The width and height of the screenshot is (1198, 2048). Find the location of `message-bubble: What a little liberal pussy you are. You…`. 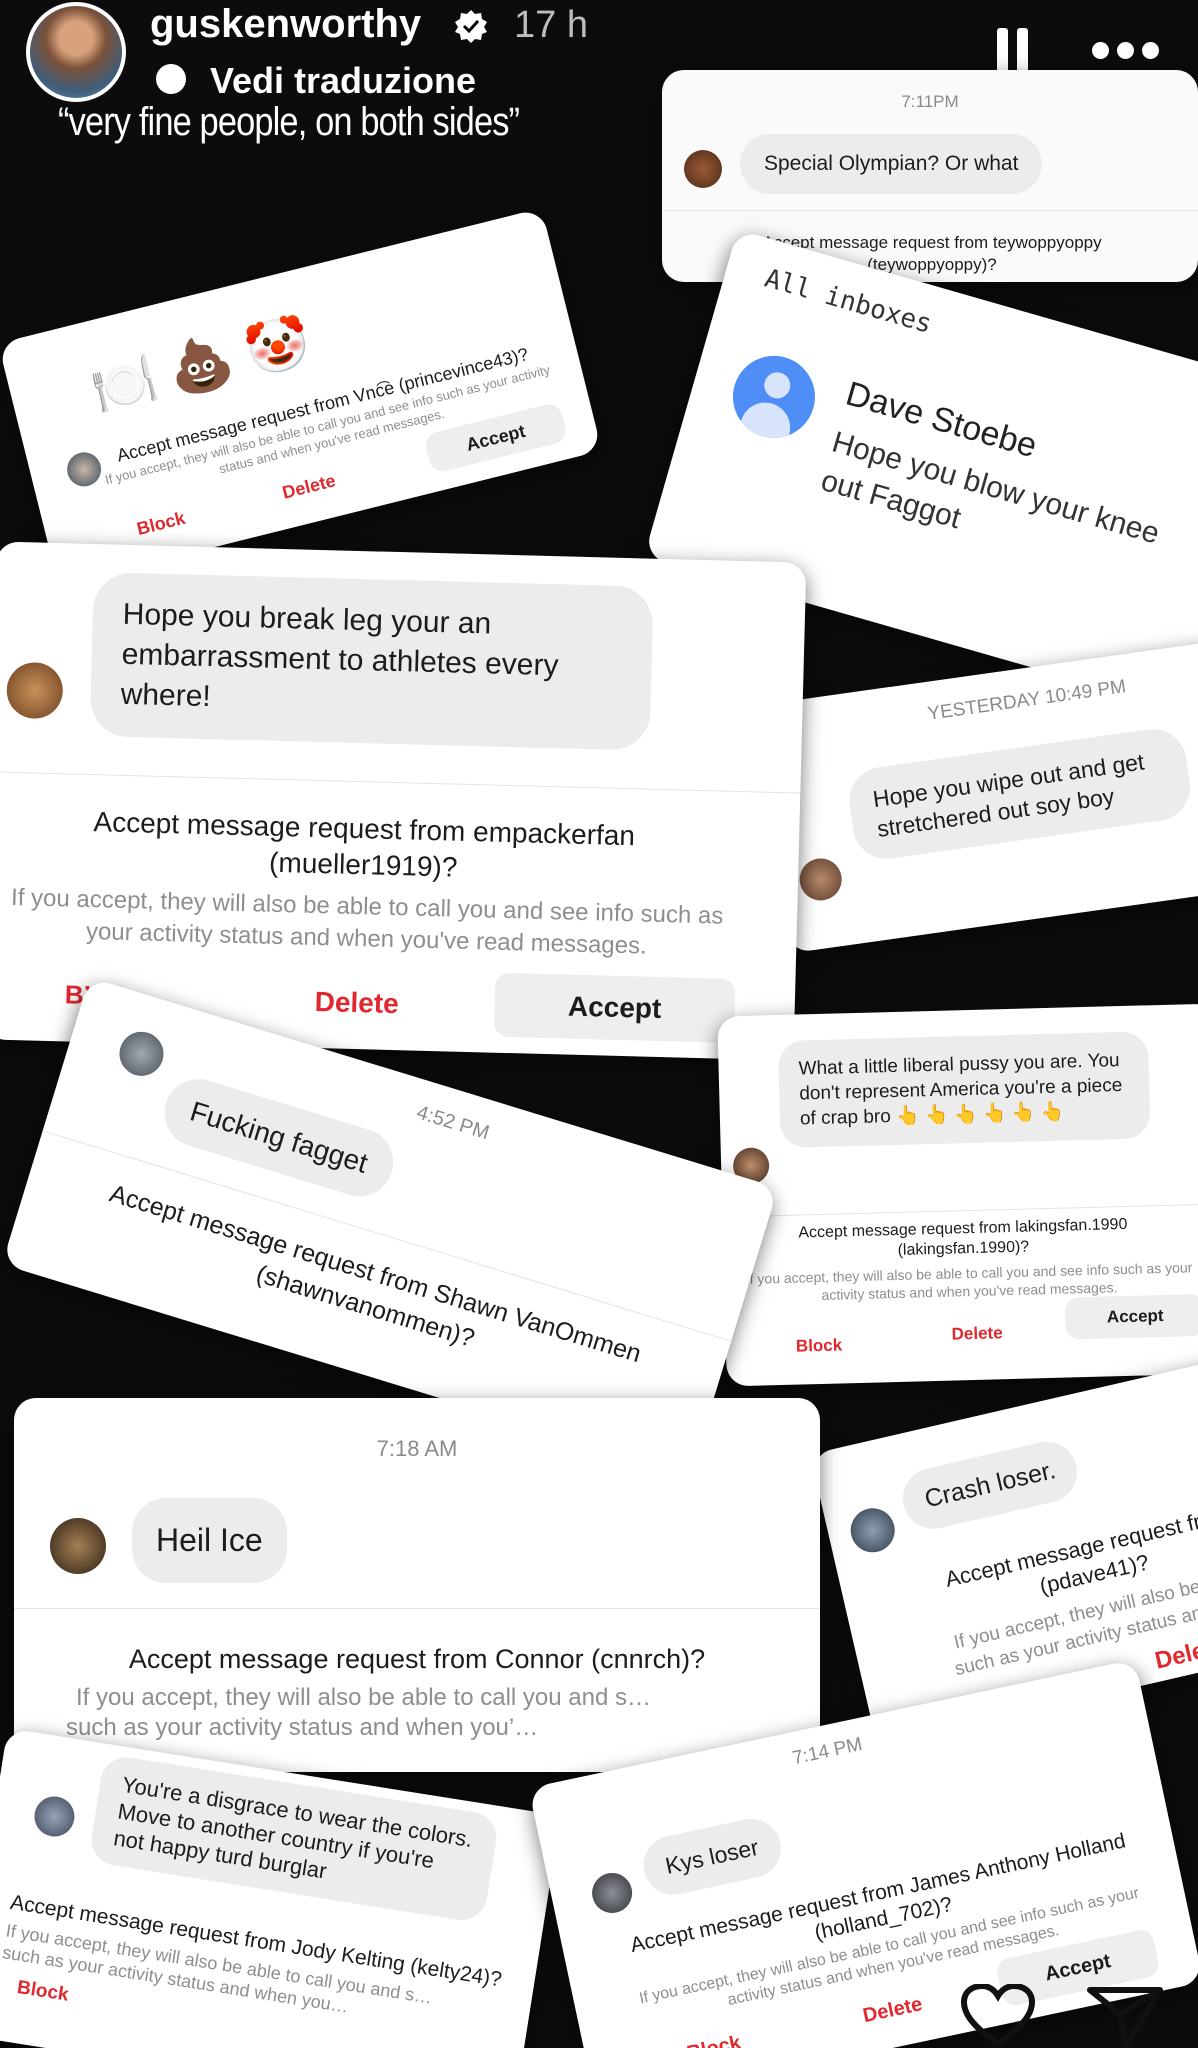

message-bubble: What a little liberal pussy you are. You… is located at coordinates (964, 1089).